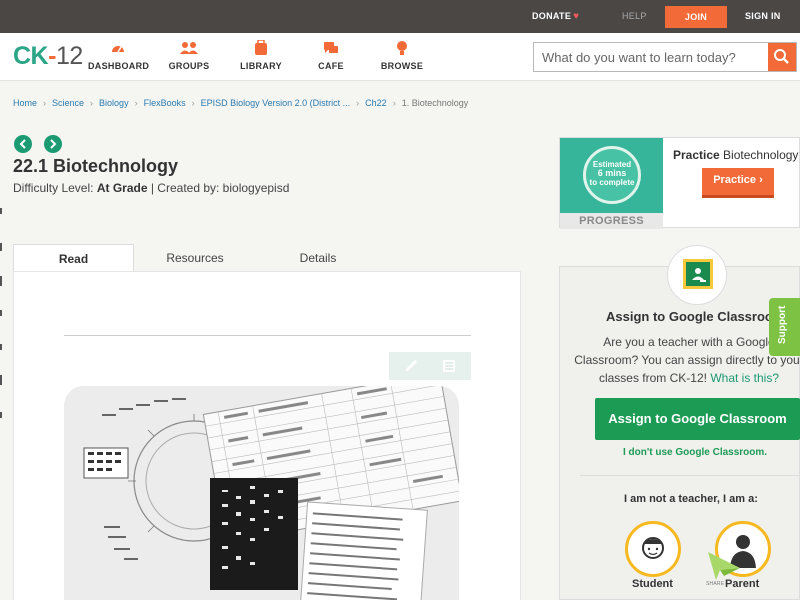 Image resolution: width=800 pixels, height=600 pixels. I want to click on assign-title: Assign to Google Classroom, so click(695, 316).